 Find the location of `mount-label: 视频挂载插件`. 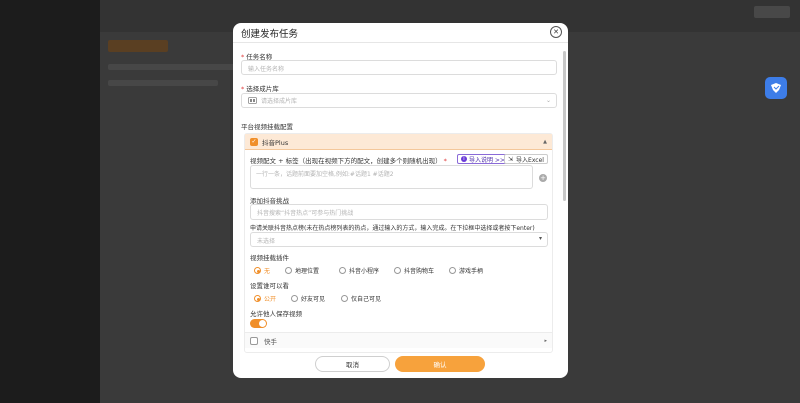

mount-label: 视频挂载插件 is located at coordinates (269, 258).